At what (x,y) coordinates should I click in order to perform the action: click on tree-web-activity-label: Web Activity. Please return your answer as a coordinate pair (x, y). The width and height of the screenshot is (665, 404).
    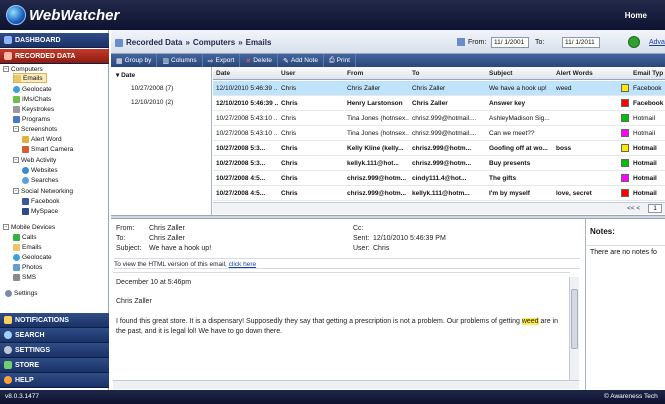
    Looking at the image, I should click on (39, 160).